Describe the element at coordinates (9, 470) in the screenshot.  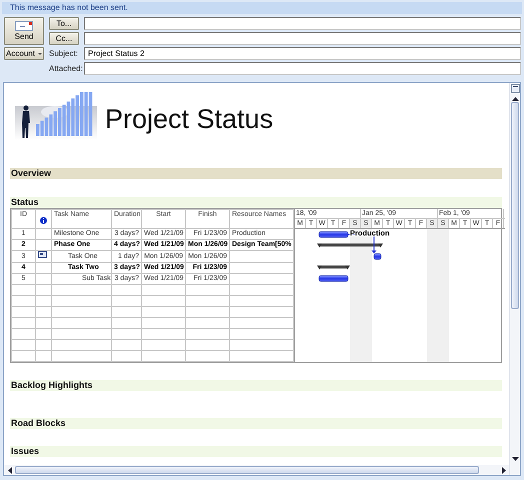
I see `scroll-left-icon` at that location.